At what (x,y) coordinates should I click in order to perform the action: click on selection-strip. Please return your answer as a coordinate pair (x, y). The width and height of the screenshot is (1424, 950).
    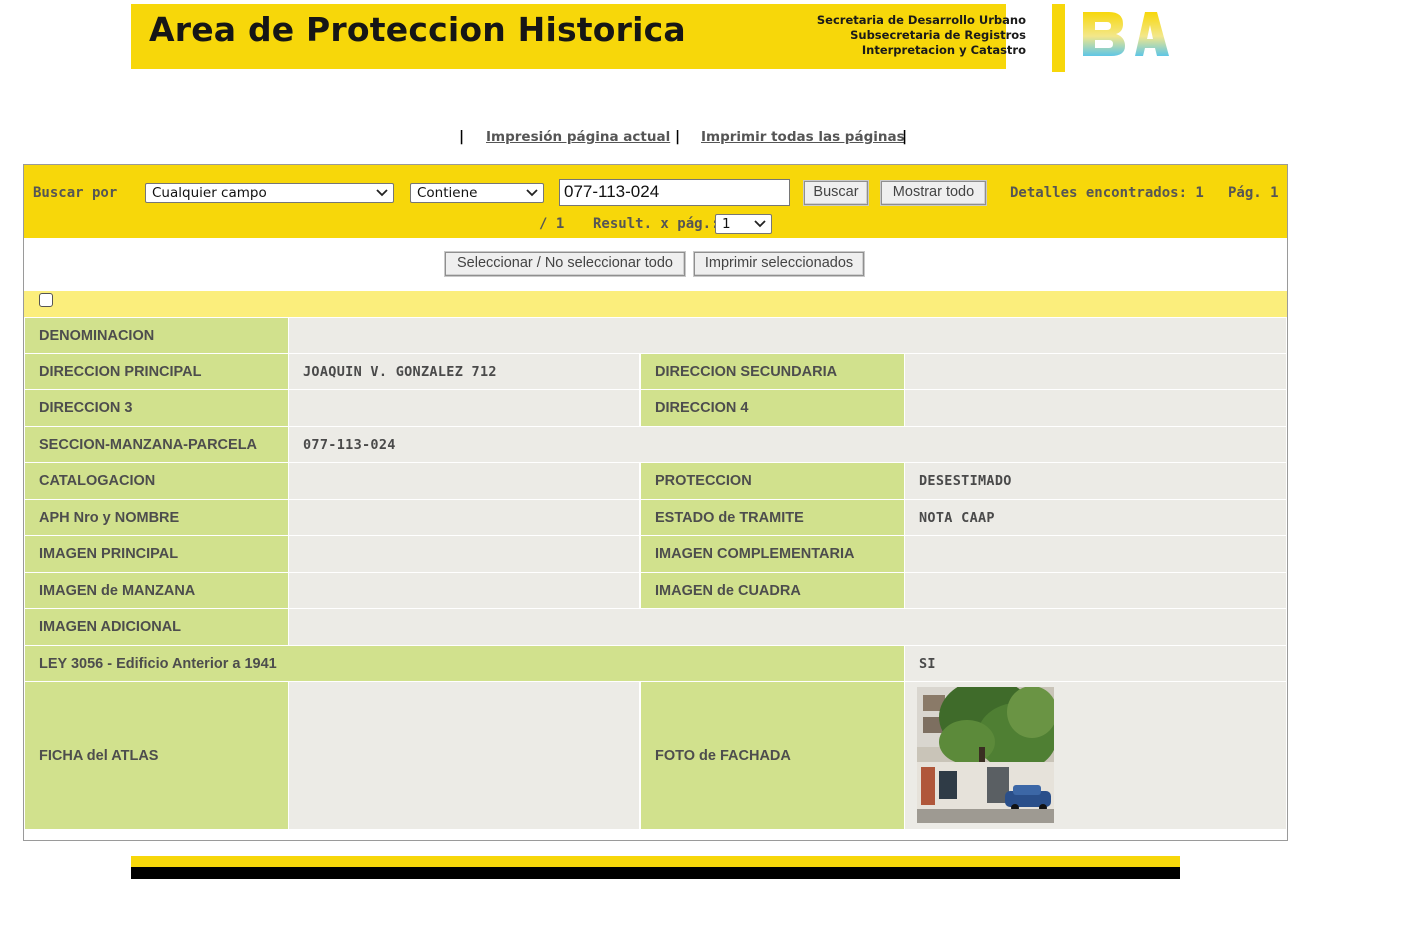
    Looking at the image, I should click on (655, 304).